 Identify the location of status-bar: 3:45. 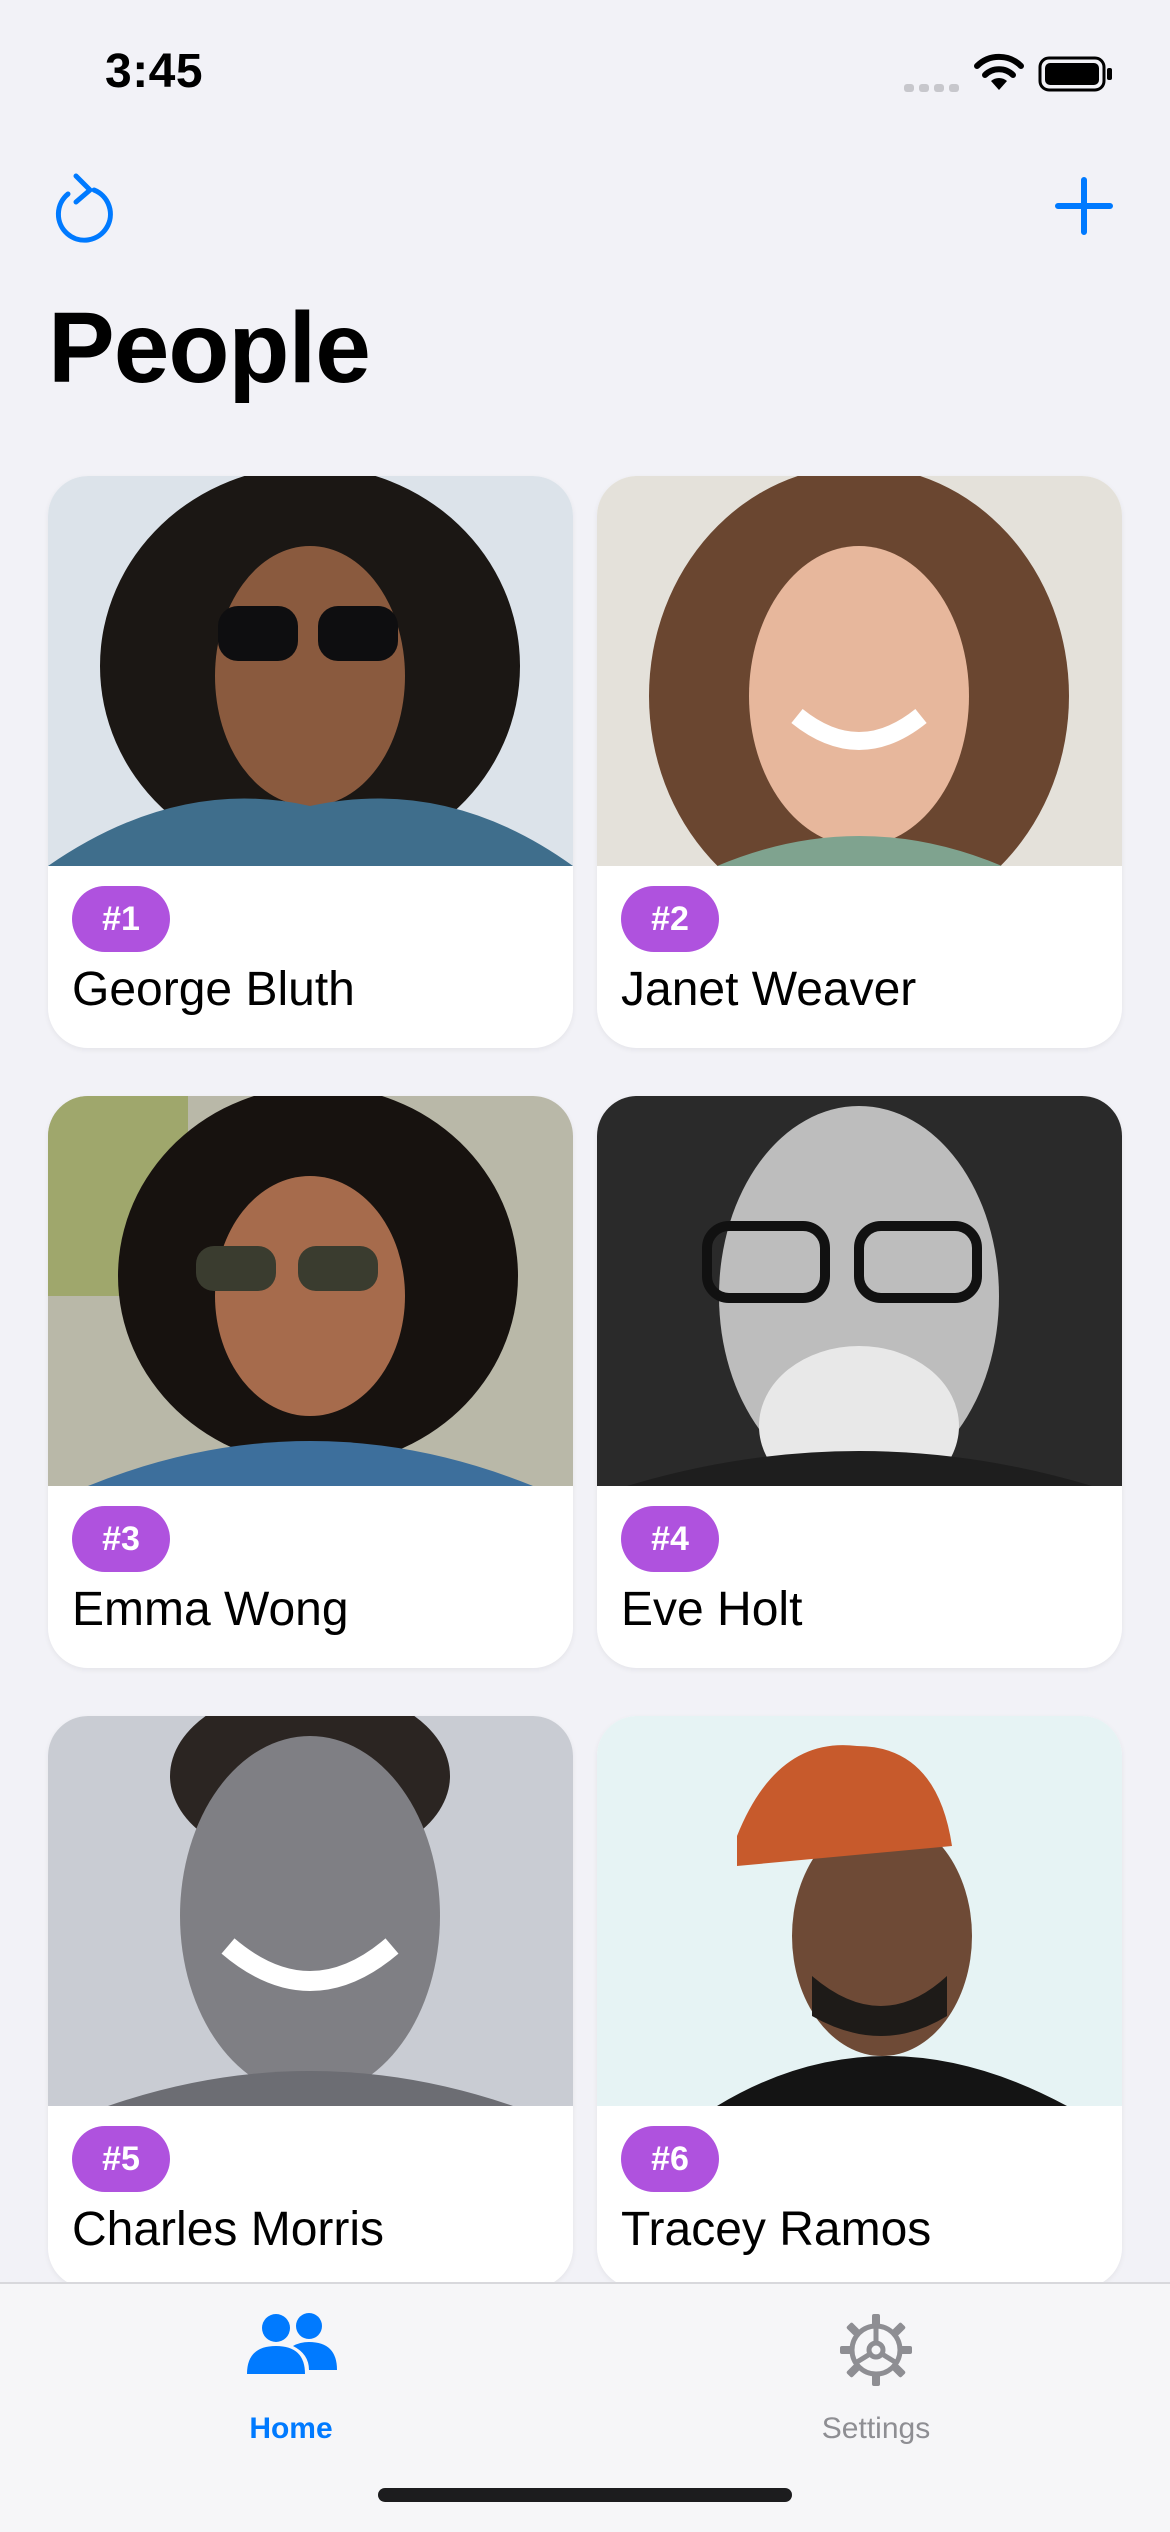
(585, 70).